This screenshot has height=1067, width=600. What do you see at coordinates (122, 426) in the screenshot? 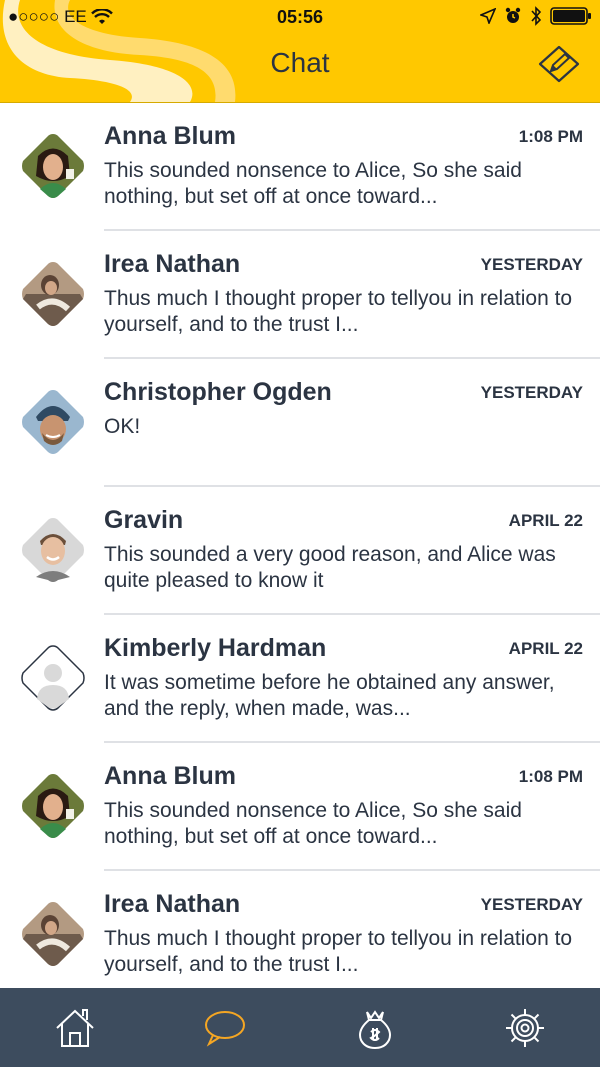
I see `message-preview: OK!` at bounding box center [122, 426].